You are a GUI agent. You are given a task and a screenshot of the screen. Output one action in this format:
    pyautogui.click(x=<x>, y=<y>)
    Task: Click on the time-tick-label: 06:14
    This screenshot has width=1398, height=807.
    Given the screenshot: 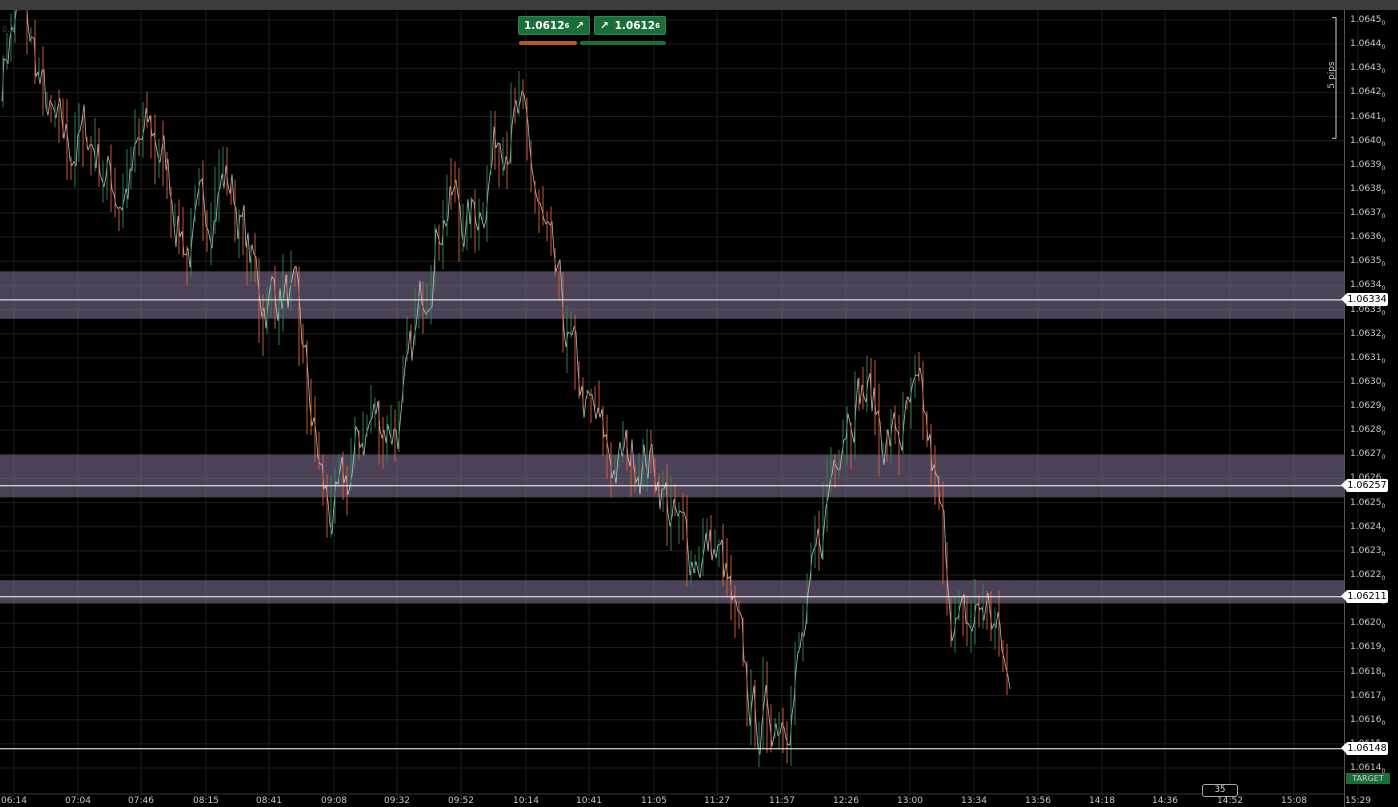 What is the action you would take?
    pyautogui.click(x=14, y=801)
    